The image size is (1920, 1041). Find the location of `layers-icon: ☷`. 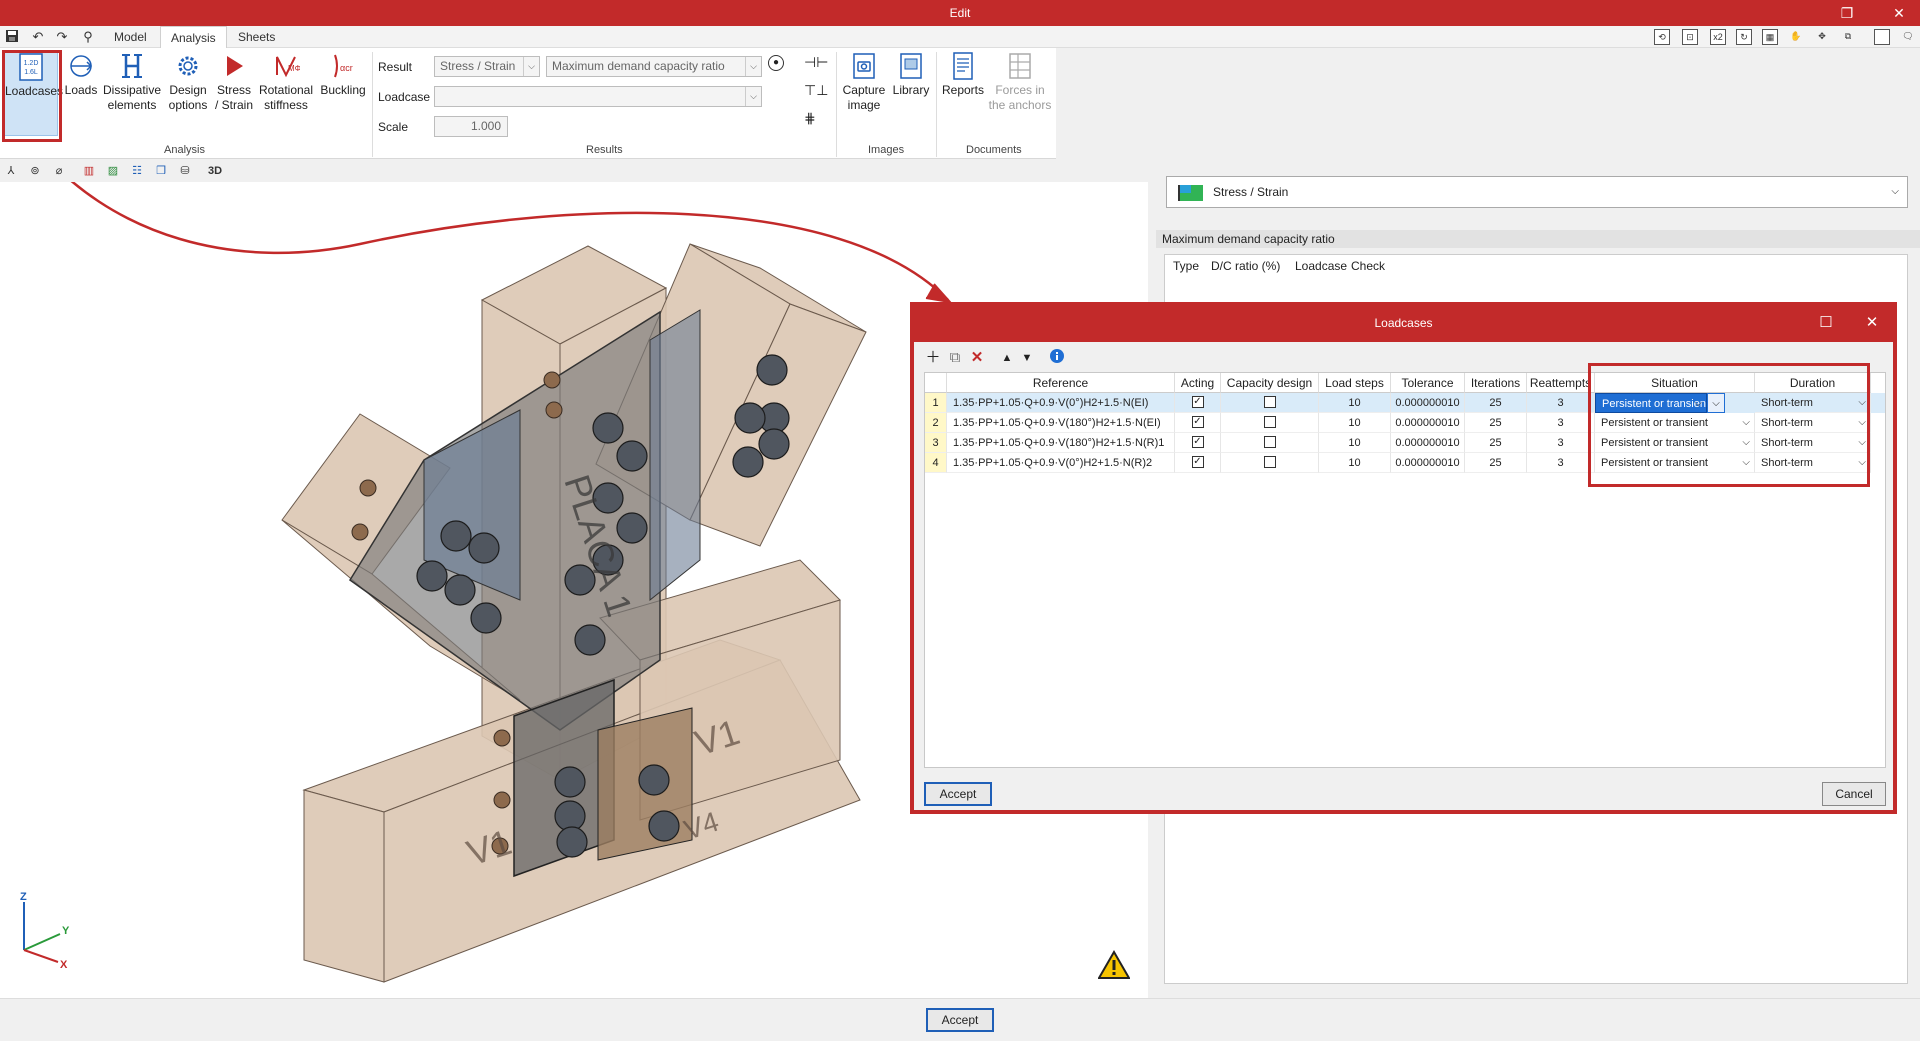

layers-icon: ☷ is located at coordinates (137, 171).